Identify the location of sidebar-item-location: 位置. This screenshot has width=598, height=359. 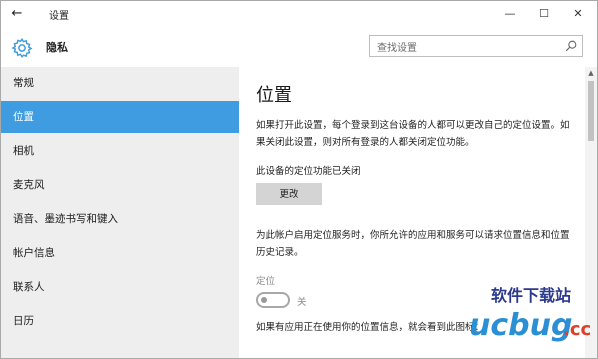
(120, 117).